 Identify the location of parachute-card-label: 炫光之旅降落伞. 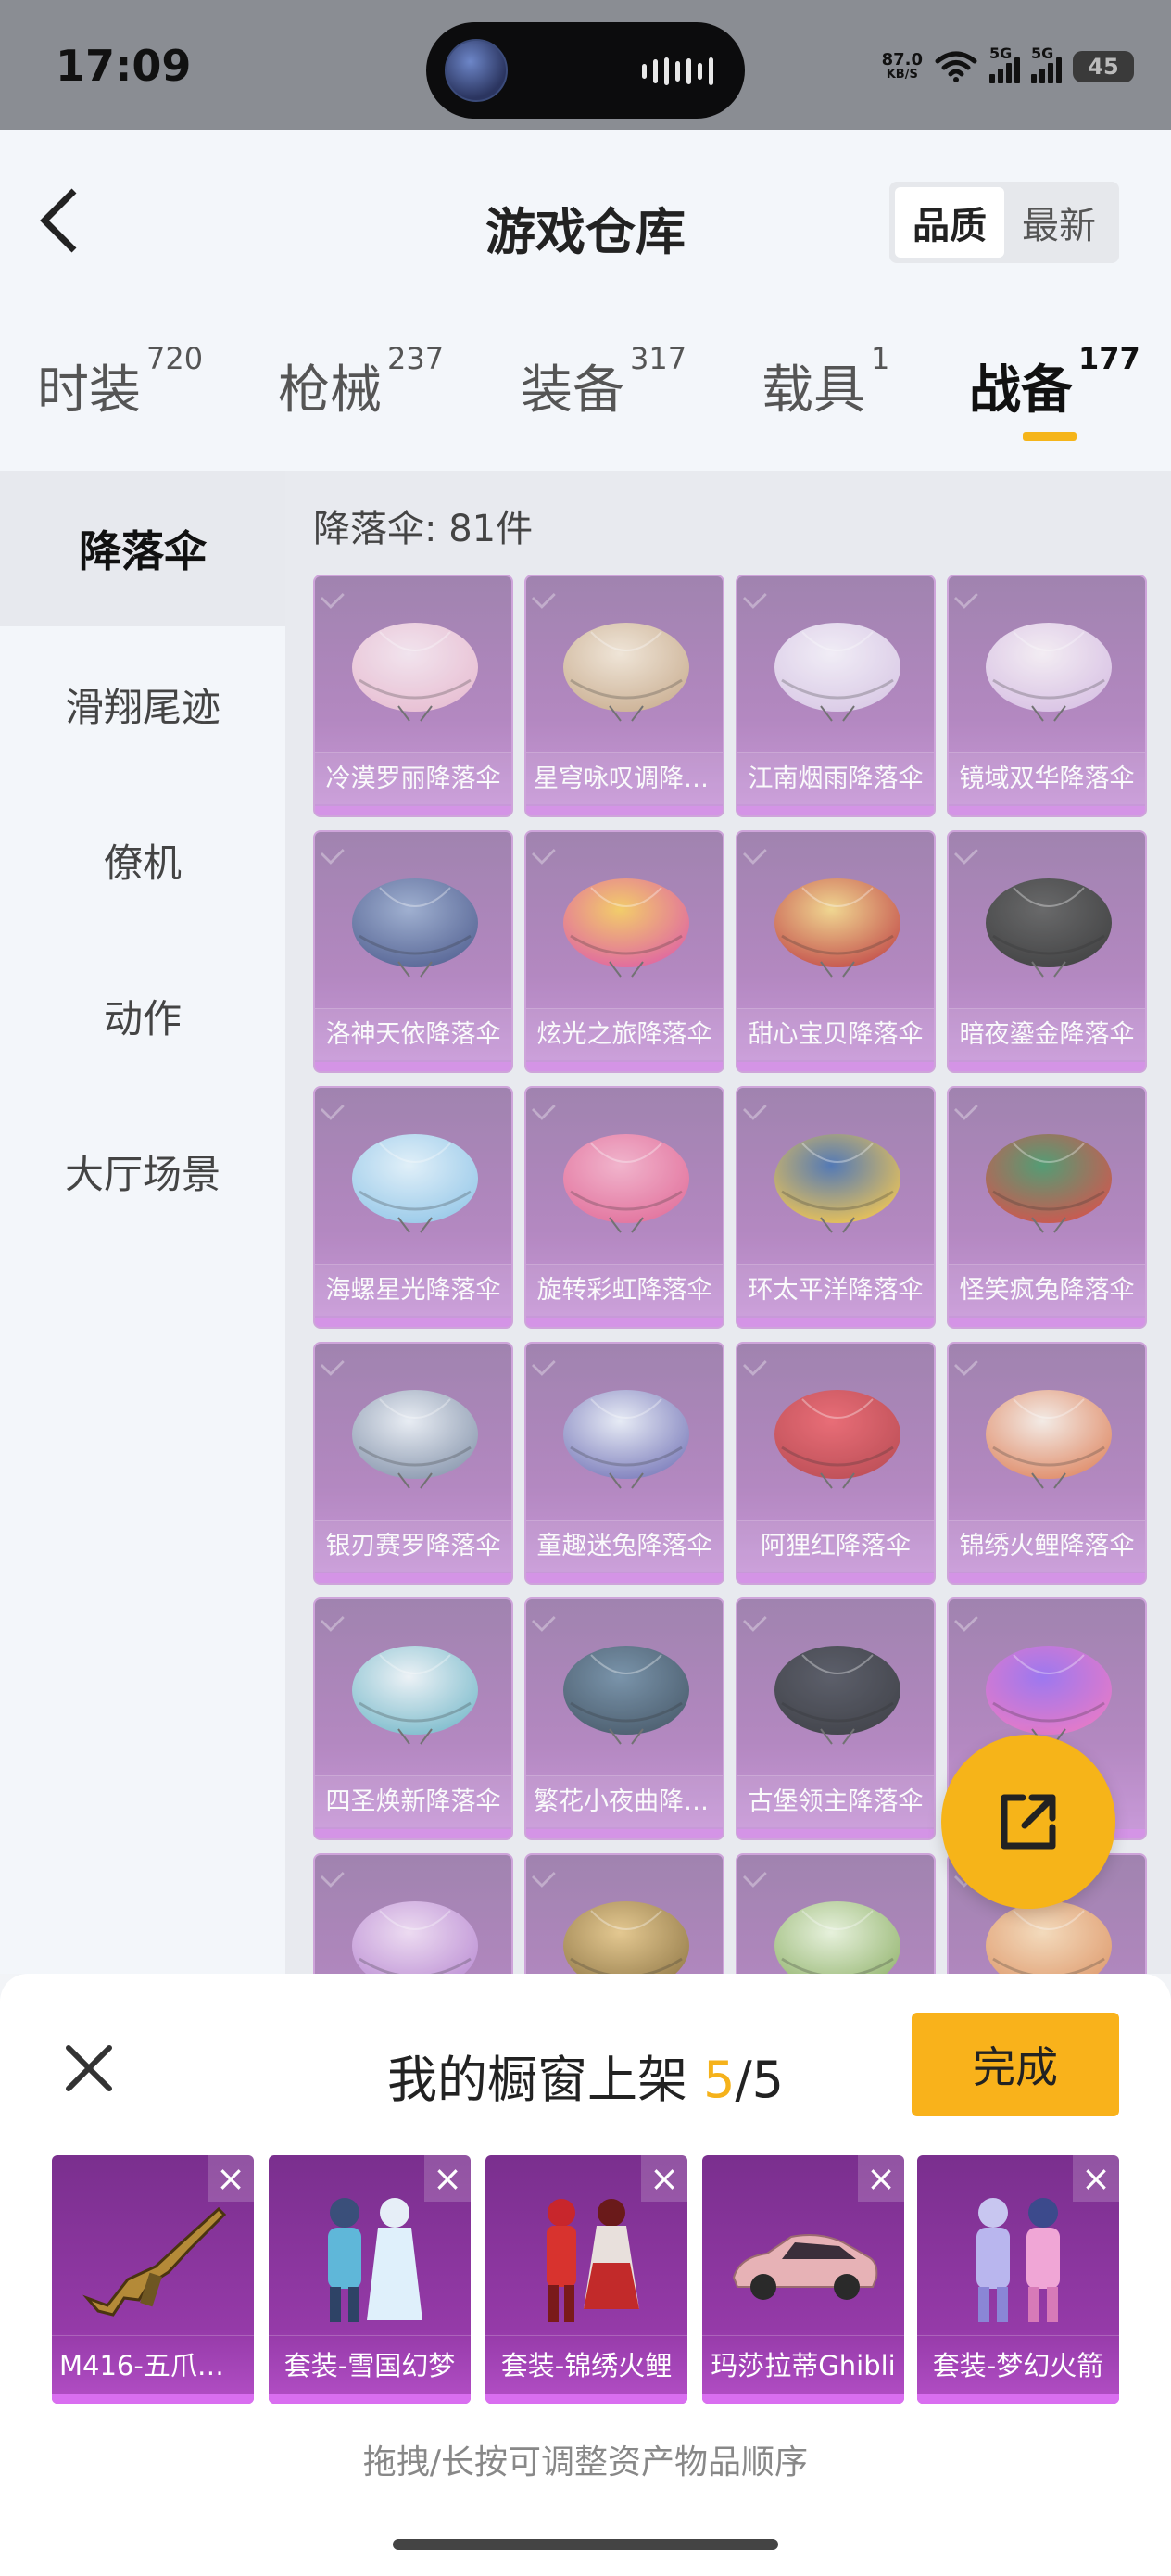
(625, 1034).